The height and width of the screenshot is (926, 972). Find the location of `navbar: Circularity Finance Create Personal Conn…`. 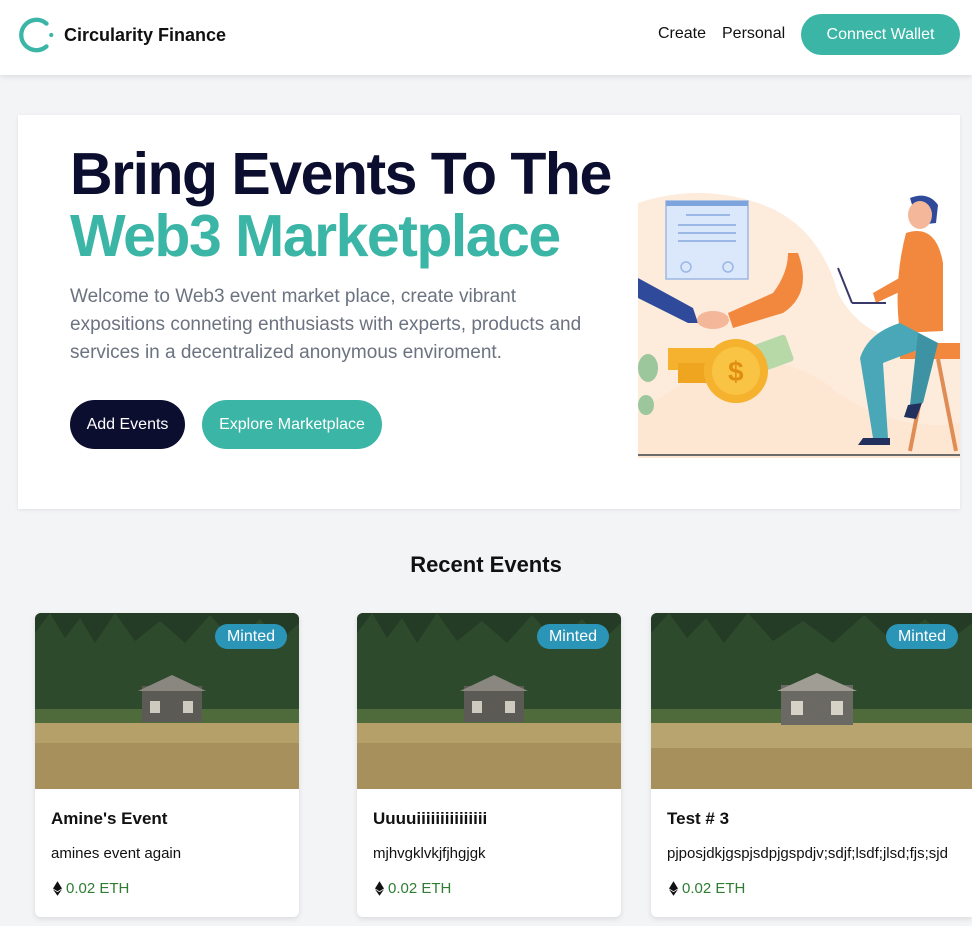

navbar: Circularity Finance Create Personal Conn… is located at coordinates (486, 37).